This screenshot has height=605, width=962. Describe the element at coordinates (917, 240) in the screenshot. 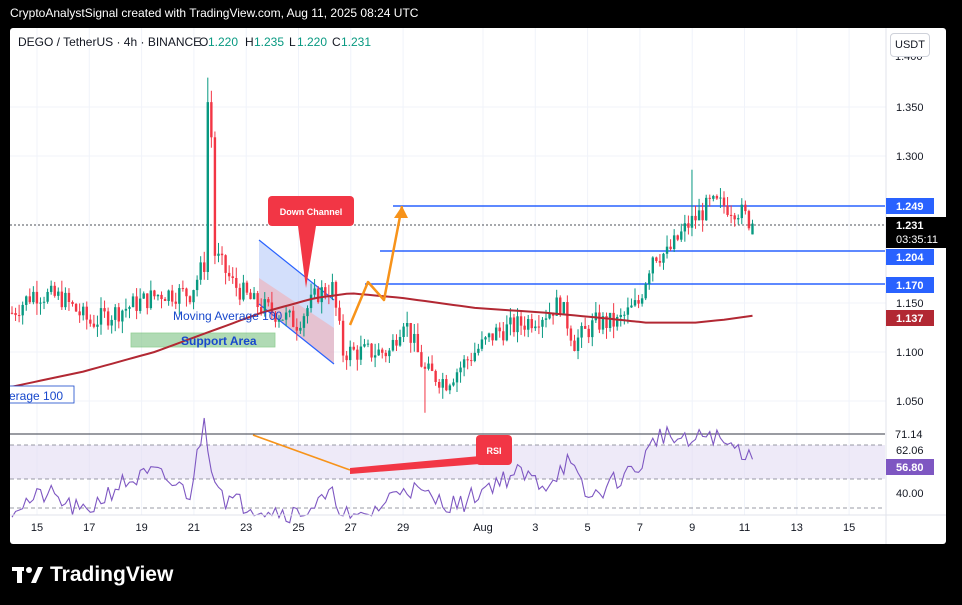

I see `countdown-label: 03:35:11` at that location.